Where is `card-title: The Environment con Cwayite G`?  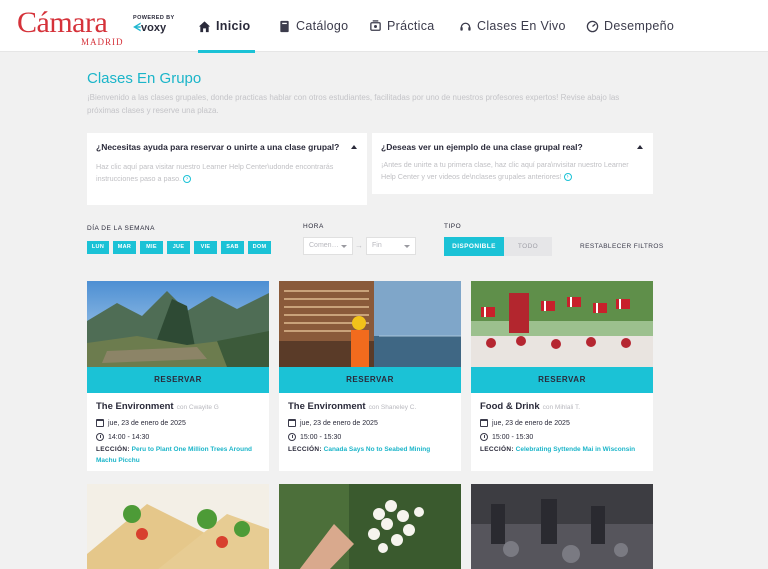
card-title: The Environment con Cwayite G is located at coordinates (157, 406).